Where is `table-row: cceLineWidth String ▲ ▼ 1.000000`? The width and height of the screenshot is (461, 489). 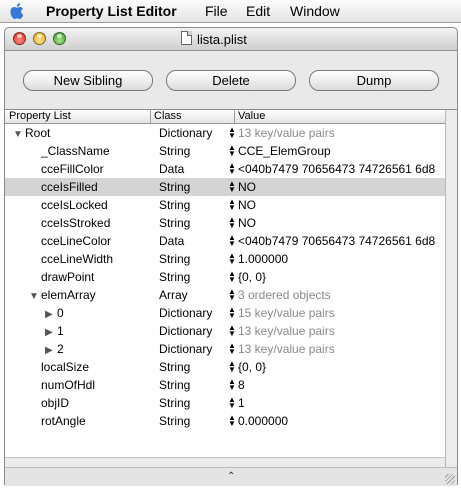 table-row: cceLineWidth String ▲ ▼ 1.000000 is located at coordinates (225, 259).